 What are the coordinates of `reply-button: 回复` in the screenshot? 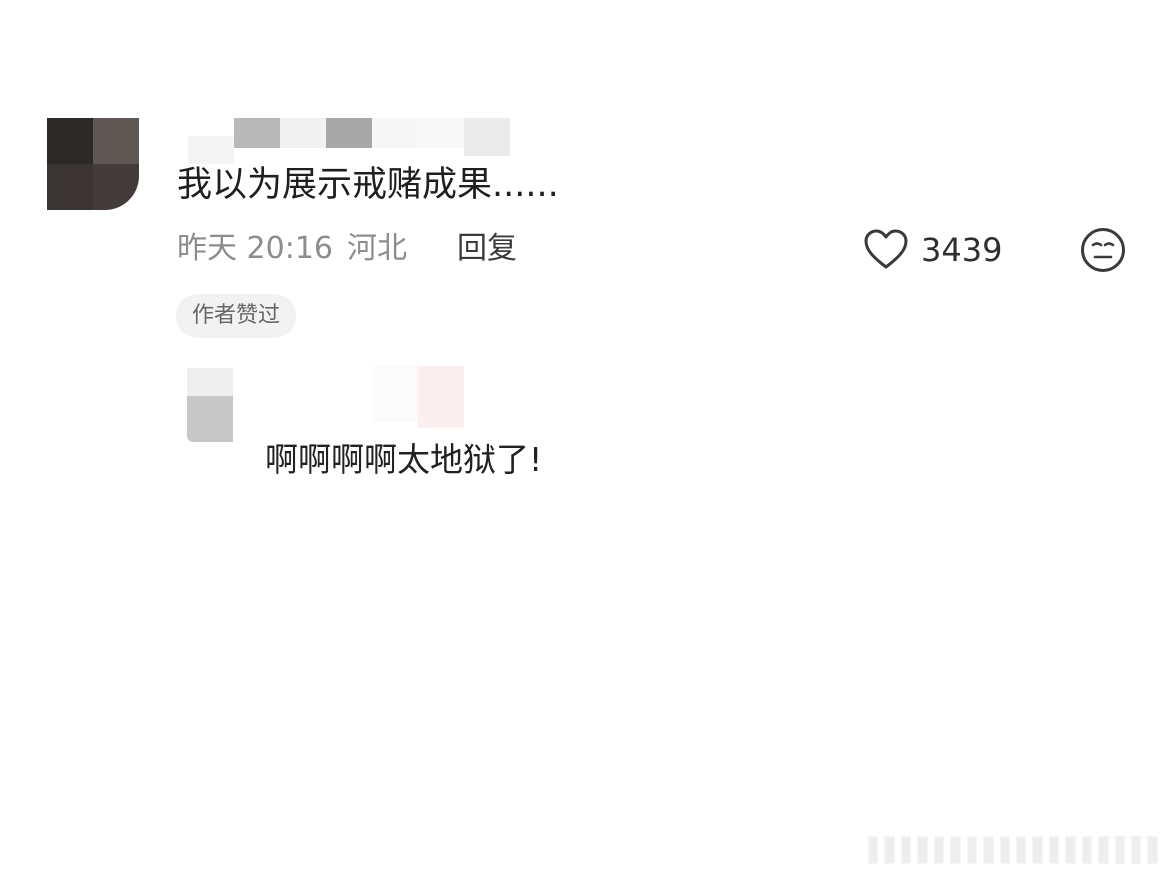 It's located at (487, 249).